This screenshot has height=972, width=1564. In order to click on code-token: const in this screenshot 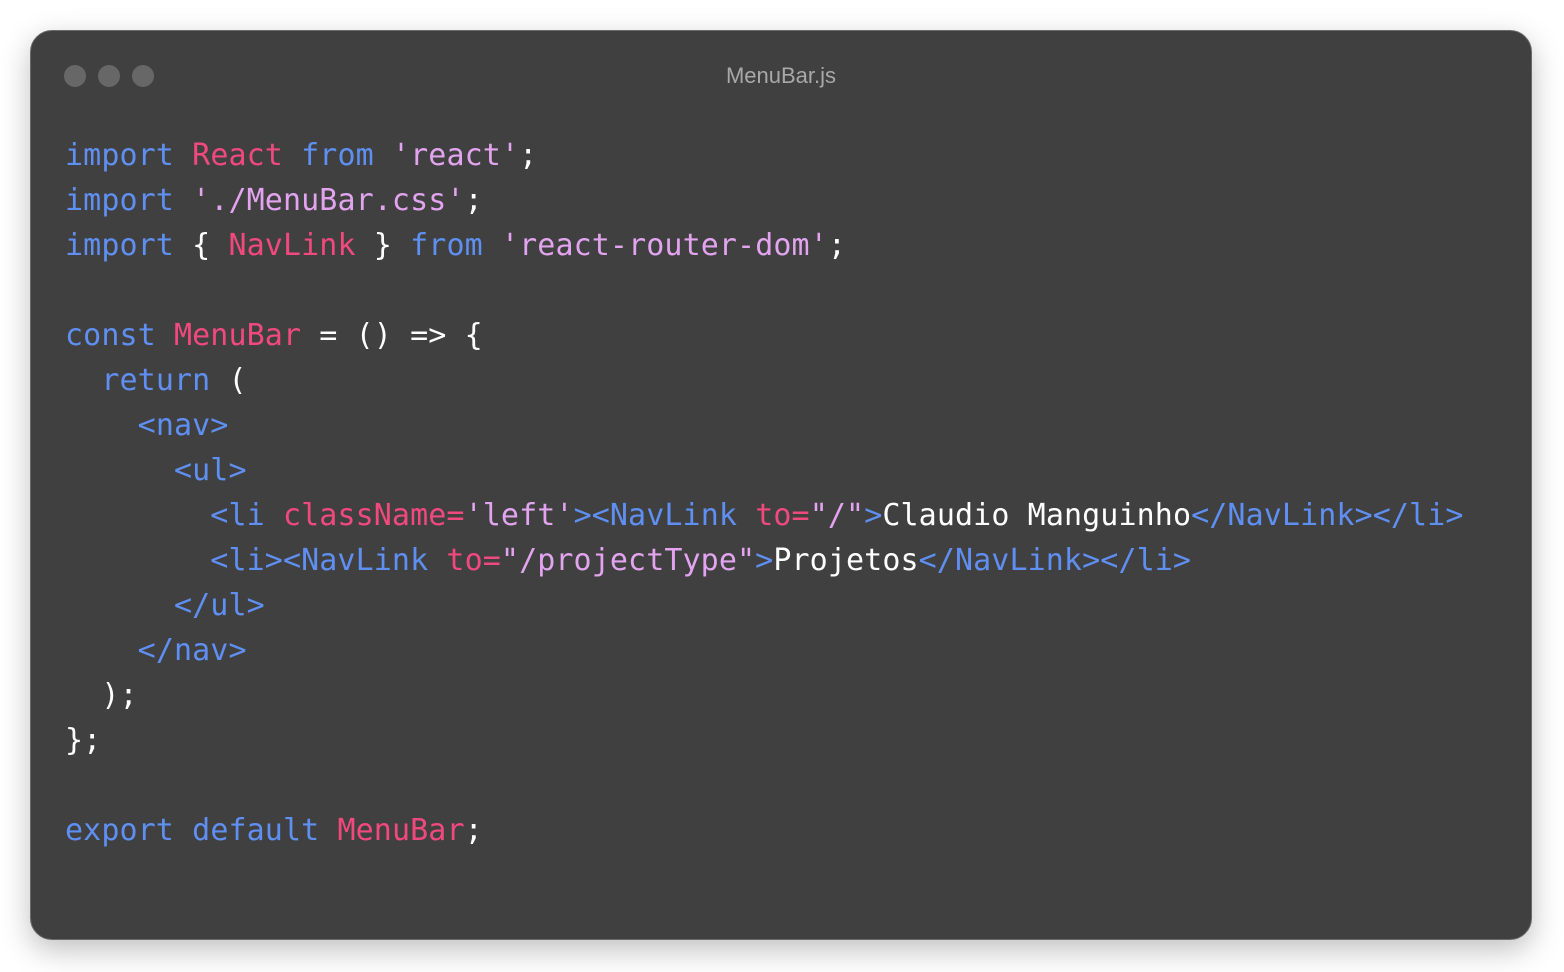, I will do `click(110, 335)`.